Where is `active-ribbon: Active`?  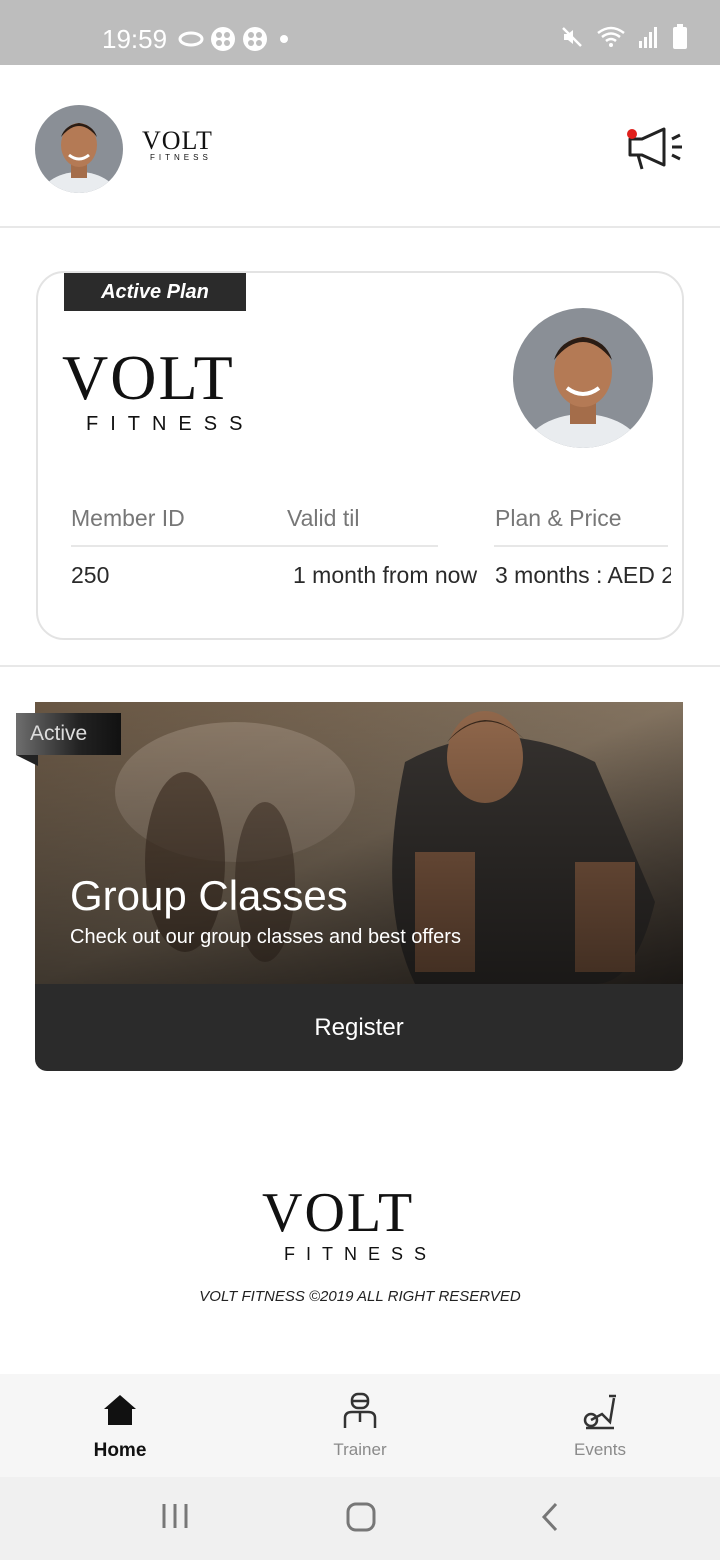 active-ribbon: Active is located at coordinates (68, 734).